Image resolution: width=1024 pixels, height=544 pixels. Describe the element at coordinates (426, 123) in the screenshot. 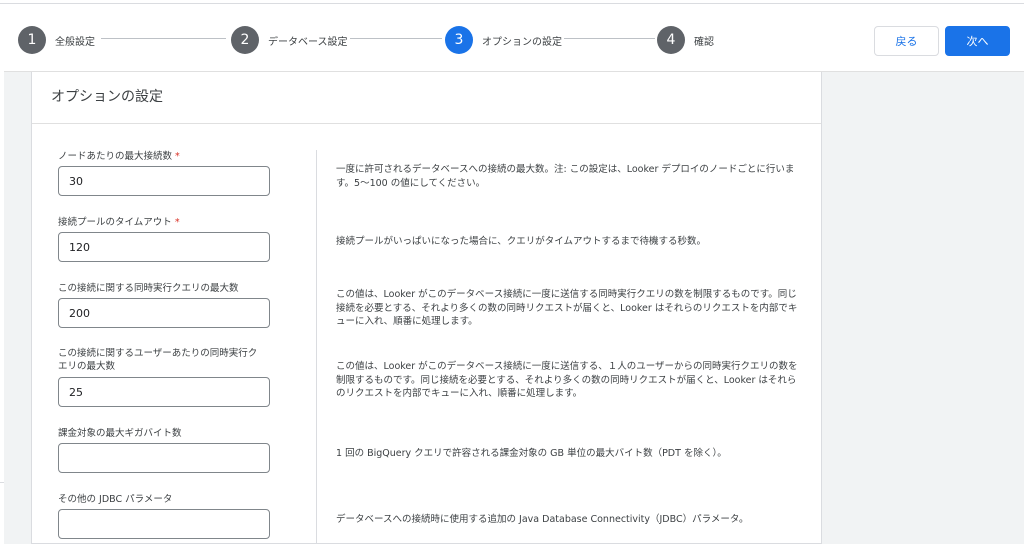

I see `card-divider` at that location.